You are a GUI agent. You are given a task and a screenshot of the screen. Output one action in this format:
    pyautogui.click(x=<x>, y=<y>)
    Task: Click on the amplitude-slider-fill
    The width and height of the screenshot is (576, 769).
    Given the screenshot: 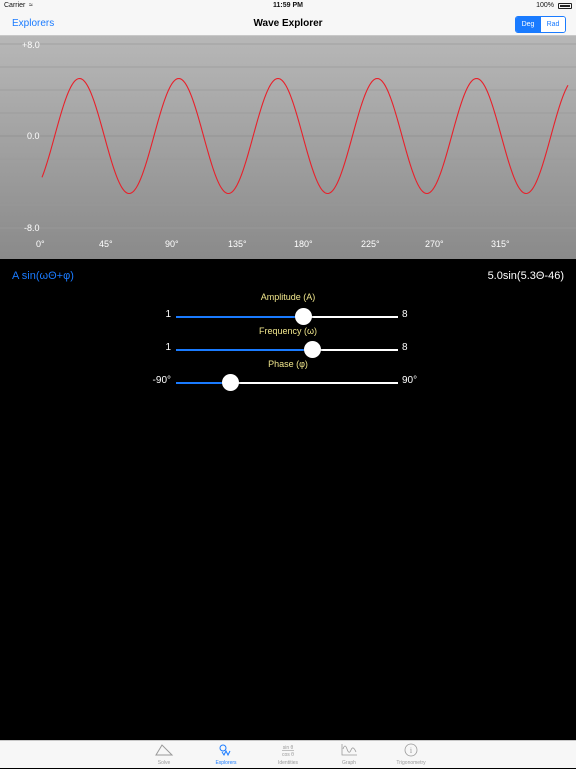 What is the action you would take?
    pyautogui.click(x=239, y=317)
    